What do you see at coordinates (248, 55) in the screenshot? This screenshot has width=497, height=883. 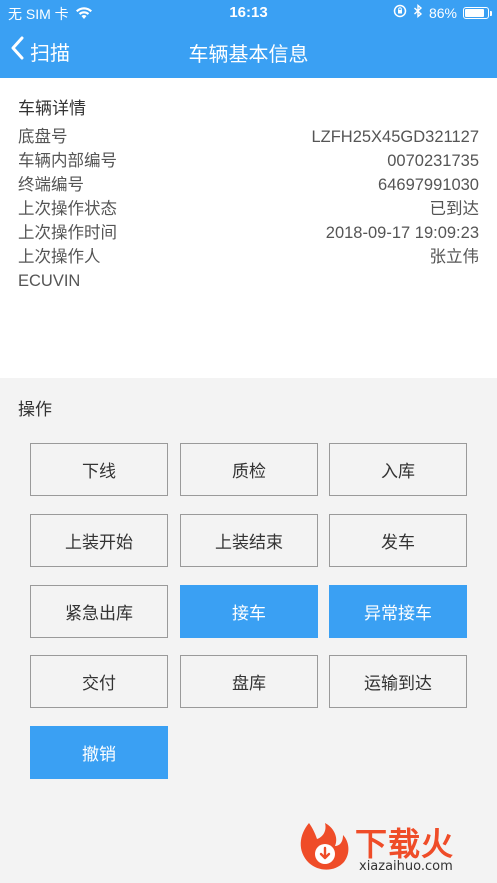 I see `page-title: 车辆基本信息` at bounding box center [248, 55].